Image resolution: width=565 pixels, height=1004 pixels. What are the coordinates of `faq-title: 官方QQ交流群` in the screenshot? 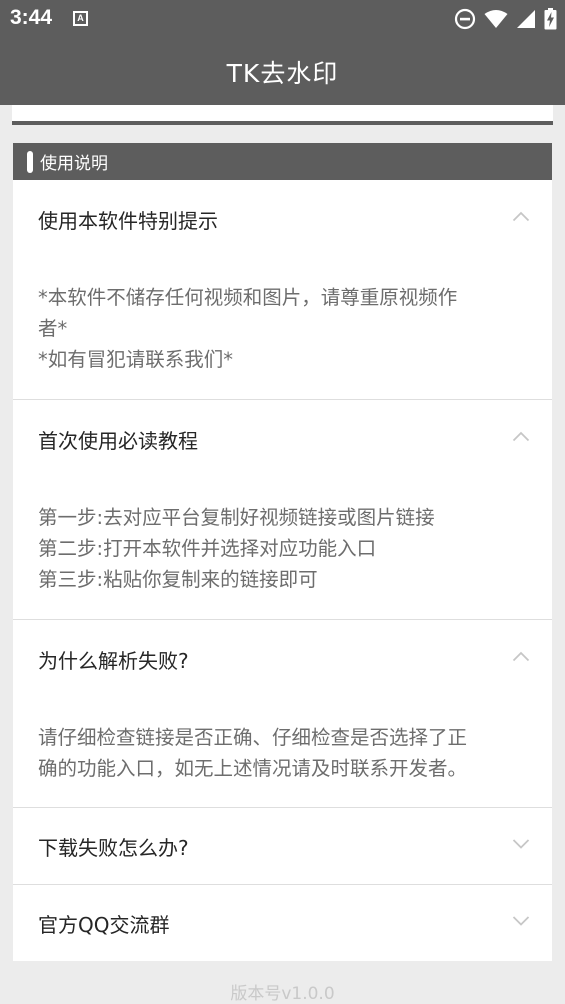 It's located at (104, 924).